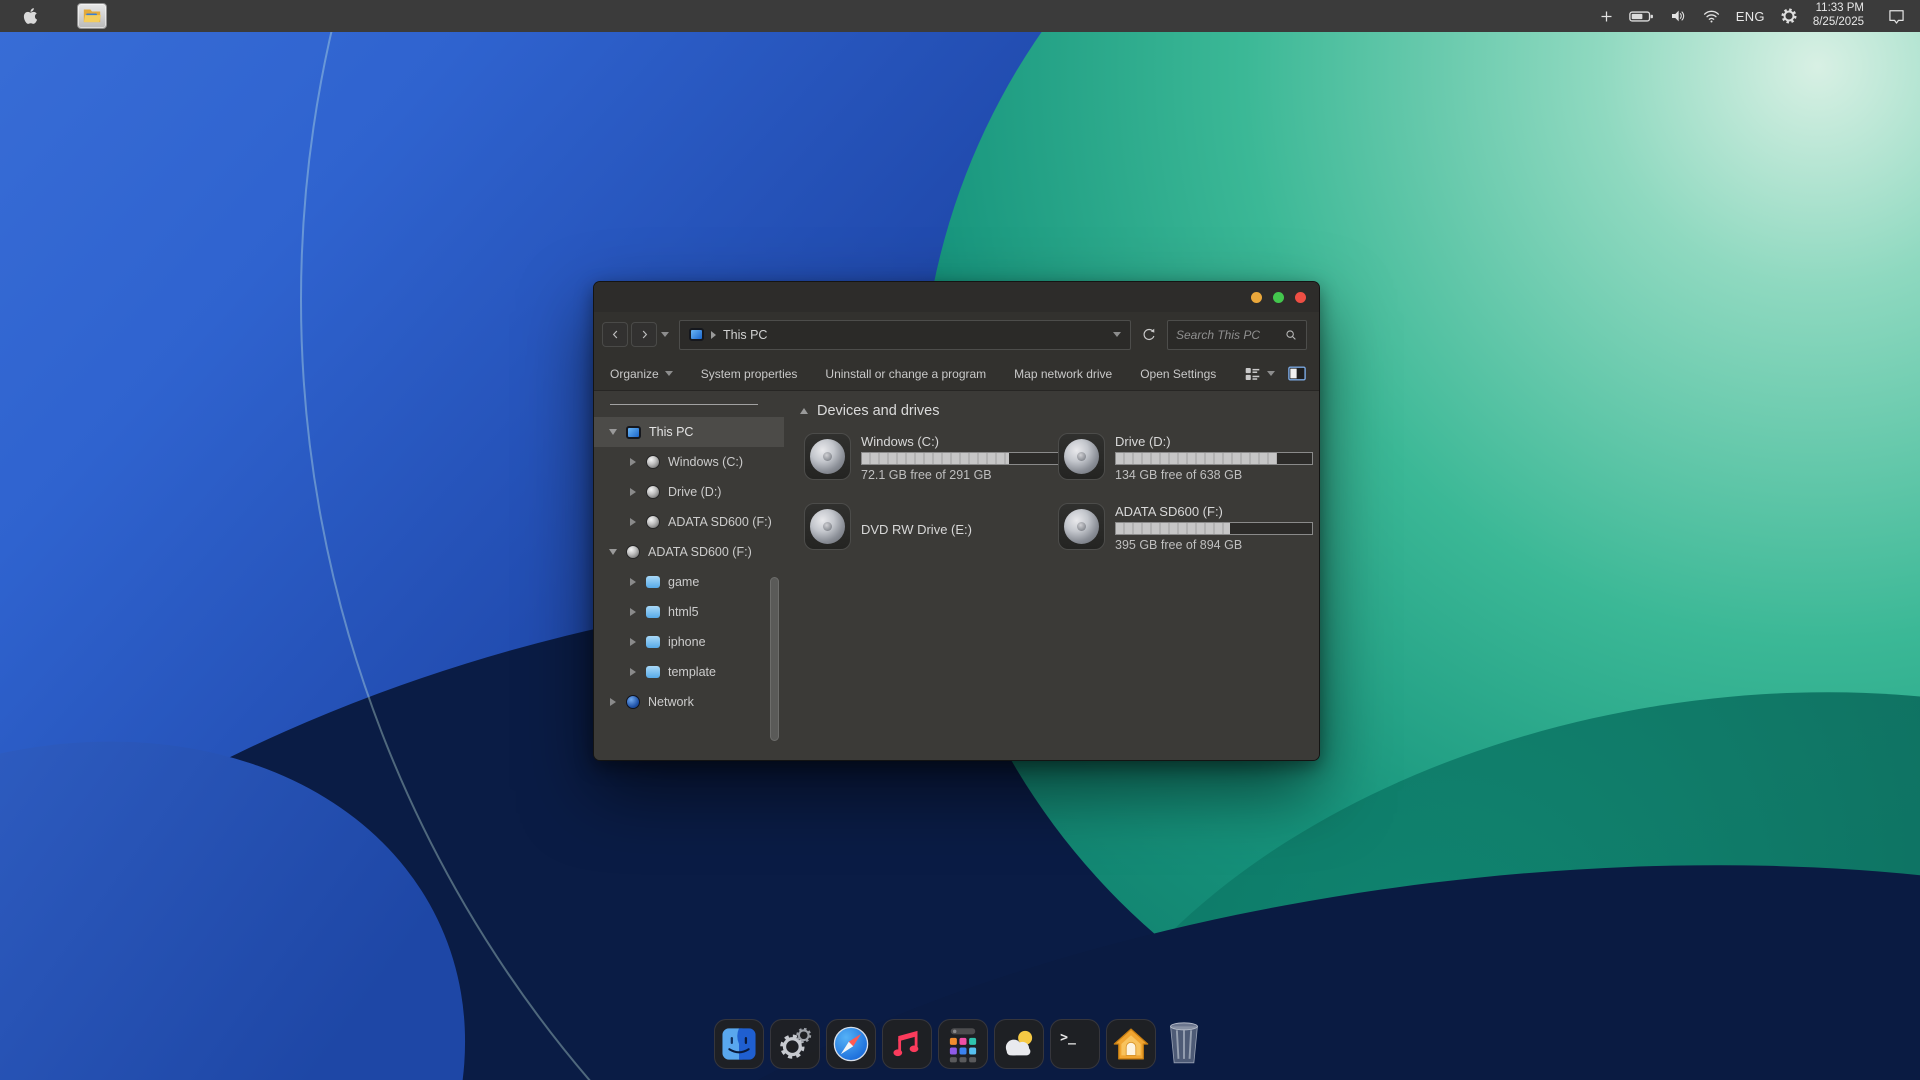 The height and width of the screenshot is (1080, 1920). I want to click on dock-weather-icon, so click(1019, 1044).